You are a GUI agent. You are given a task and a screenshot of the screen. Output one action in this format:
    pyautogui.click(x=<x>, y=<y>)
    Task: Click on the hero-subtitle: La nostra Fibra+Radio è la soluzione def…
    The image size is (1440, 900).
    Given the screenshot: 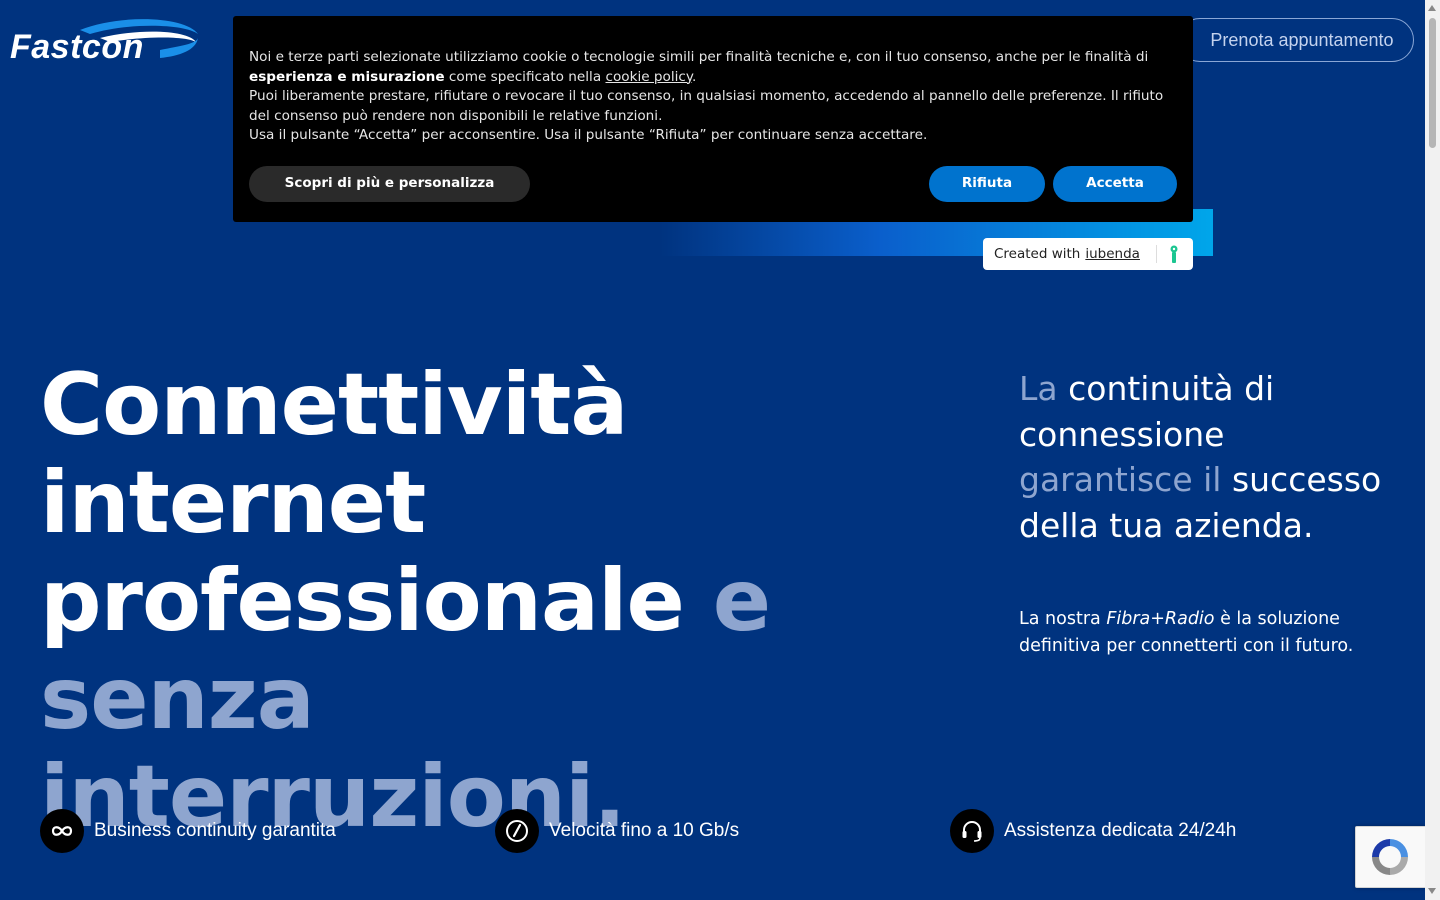 What is the action you would take?
    pyautogui.click(x=1209, y=633)
    